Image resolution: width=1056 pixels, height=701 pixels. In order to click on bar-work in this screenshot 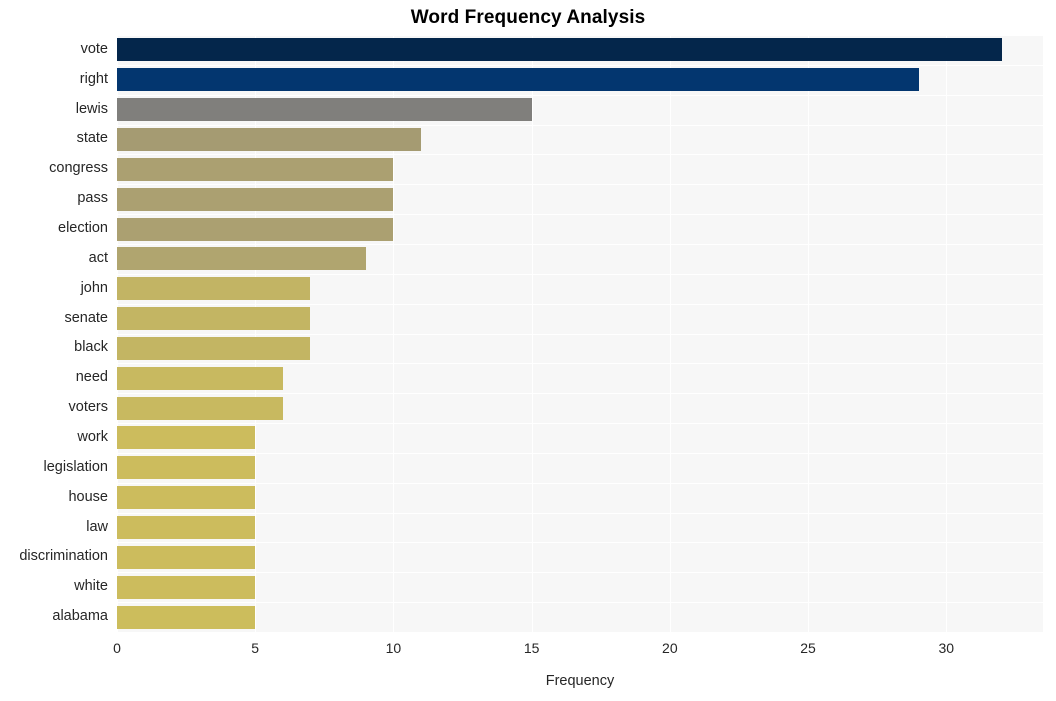, I will do `click(186, 438)`.